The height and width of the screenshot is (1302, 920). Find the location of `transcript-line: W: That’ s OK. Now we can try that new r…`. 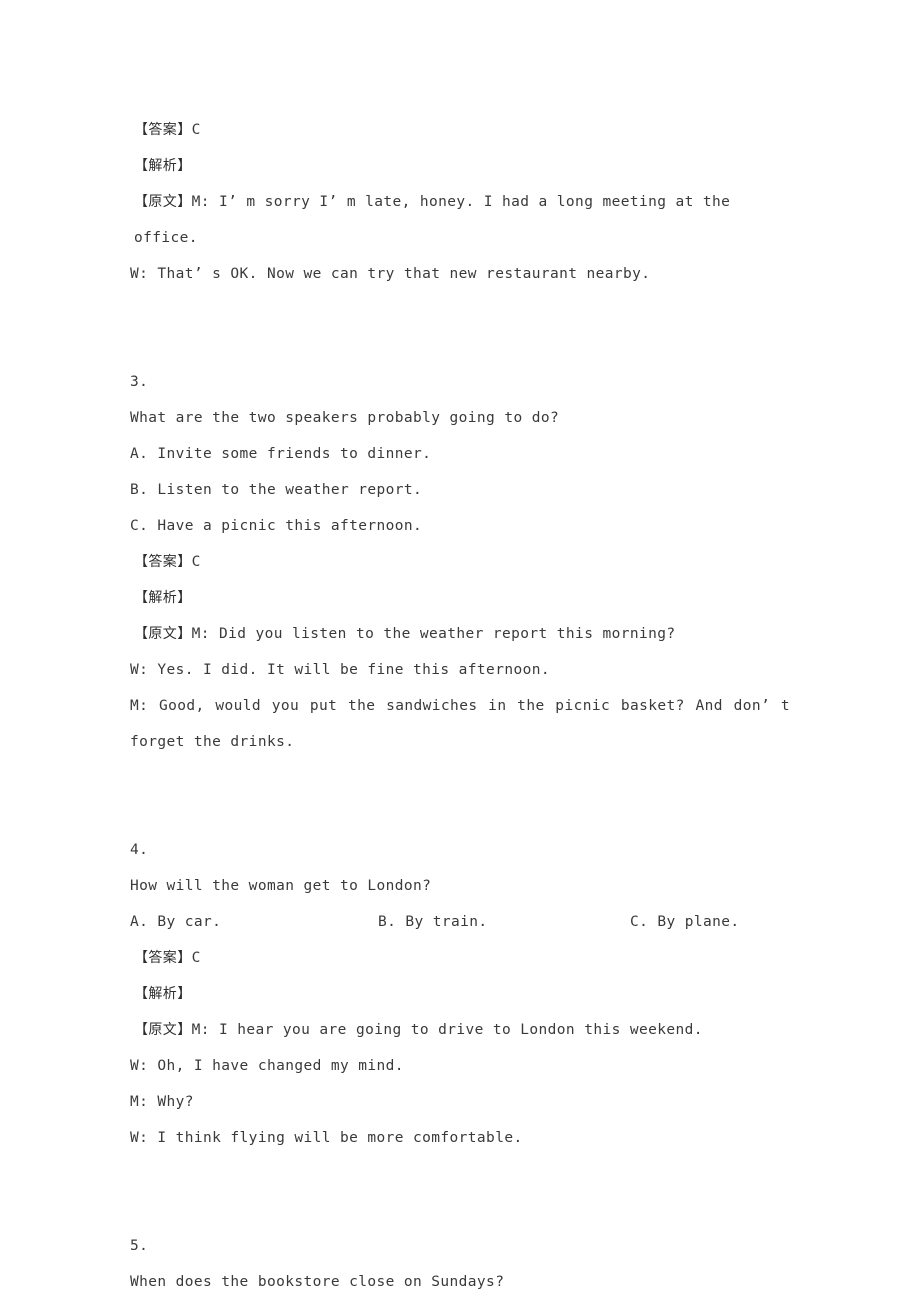

transcript-line: W: That’ s OK. Now we can try that new r… is located at coordinates (390, 274).